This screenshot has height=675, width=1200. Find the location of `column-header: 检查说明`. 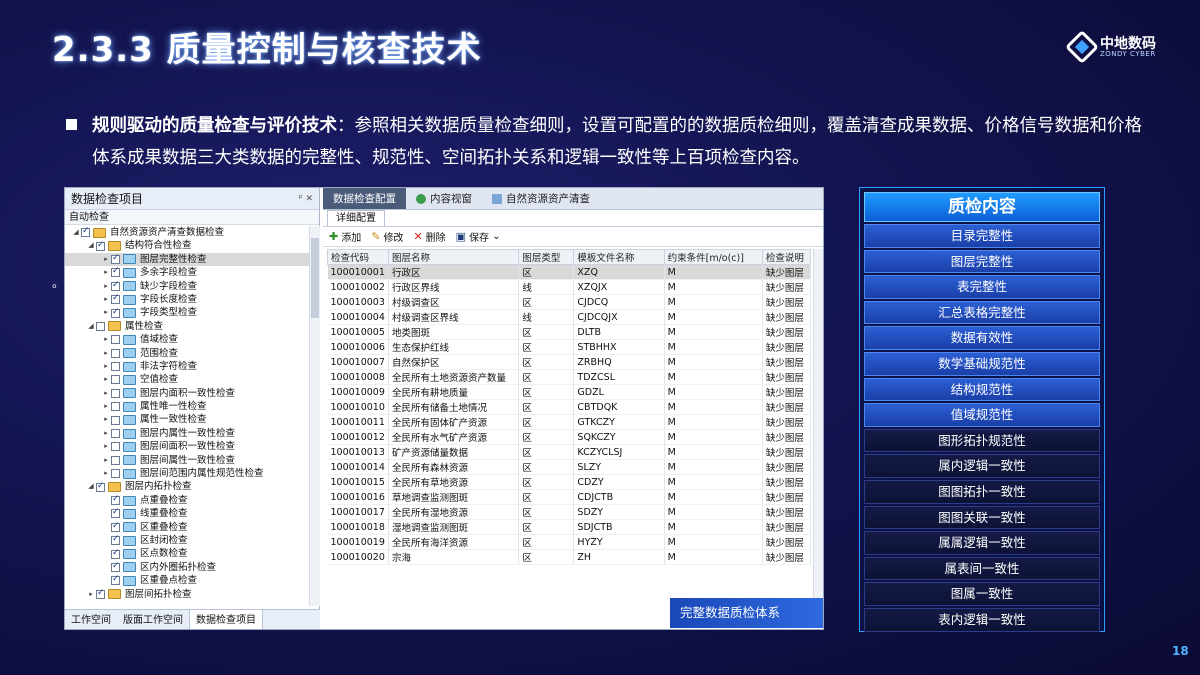

column-header: 检查说明 is located at coordinates (786, 257).